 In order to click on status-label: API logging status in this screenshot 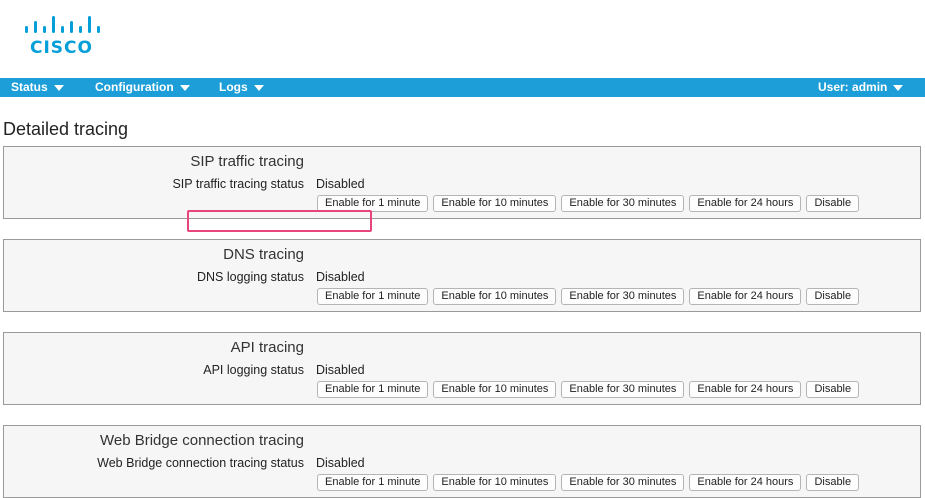, I will do `click(253, 370)`.